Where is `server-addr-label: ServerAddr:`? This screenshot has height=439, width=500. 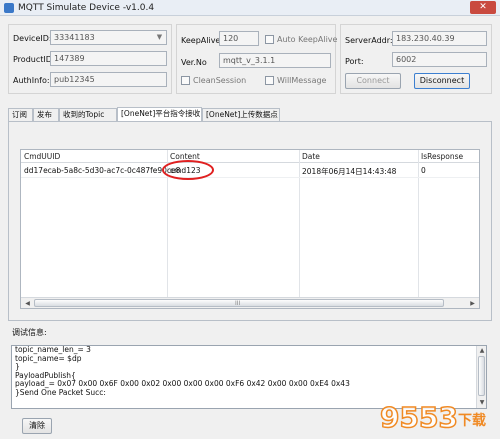
server-addr-label: ServerAddr: is located at coordinates (369, 40).